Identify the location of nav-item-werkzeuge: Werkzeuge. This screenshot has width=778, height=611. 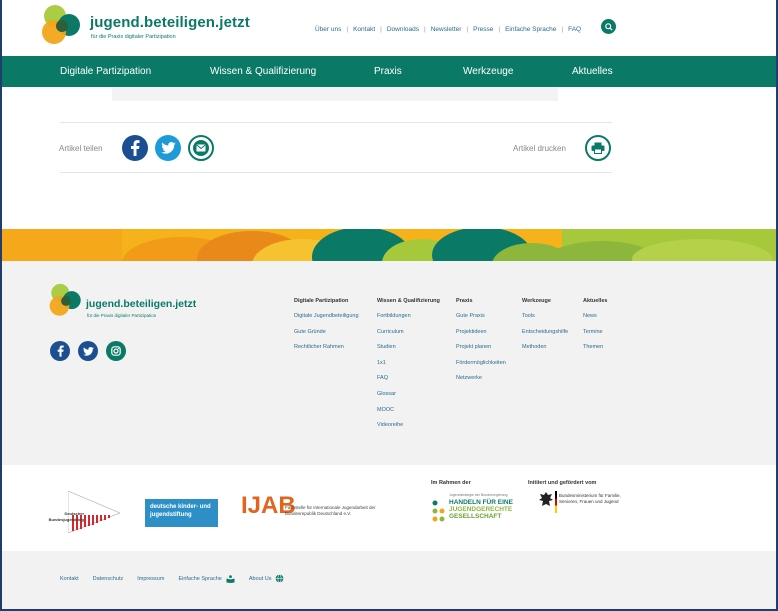
(488, 71).